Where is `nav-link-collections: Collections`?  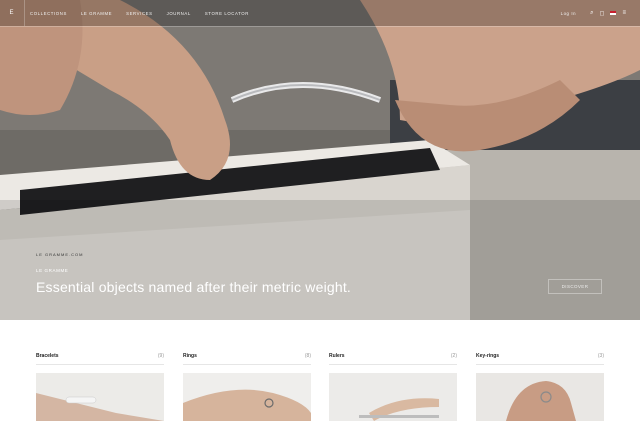
nav-link-collections: Collections is located at coordinates (48, 13).